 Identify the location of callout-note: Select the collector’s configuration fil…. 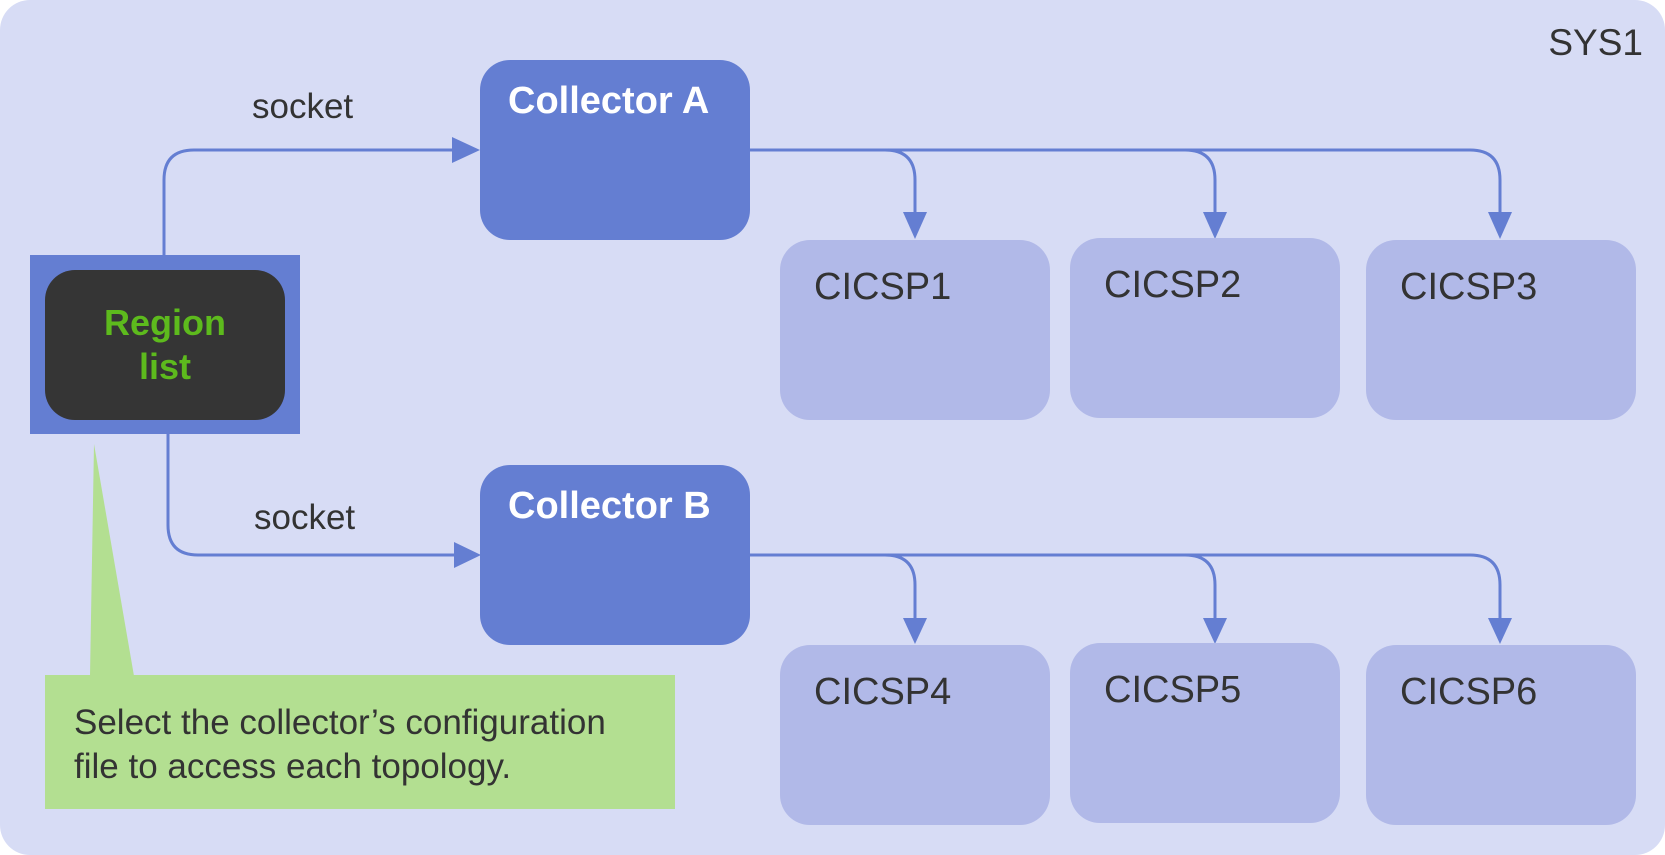
(360, 742).